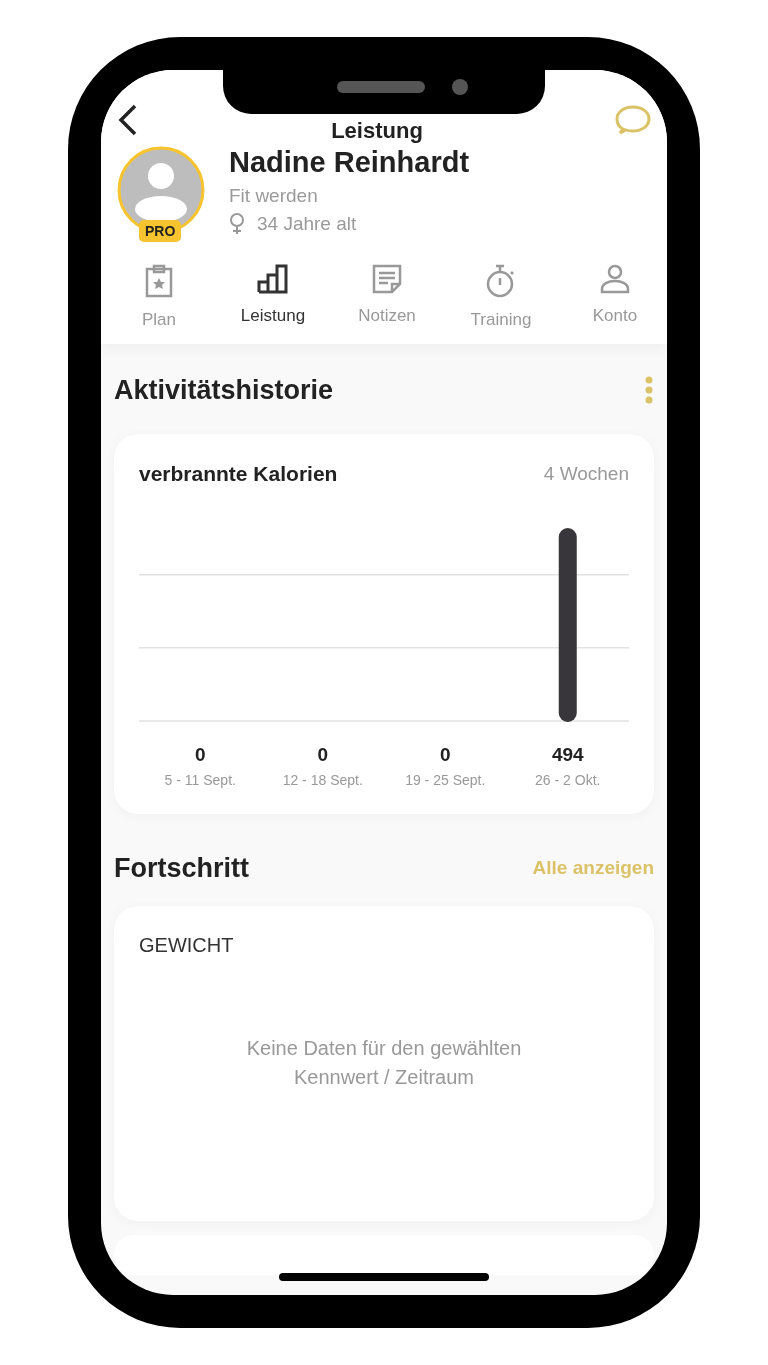  What do you see at coordinates (159, 281) in the screenshot?
I see `clipboard-icon` at bounding box center [159, 281].